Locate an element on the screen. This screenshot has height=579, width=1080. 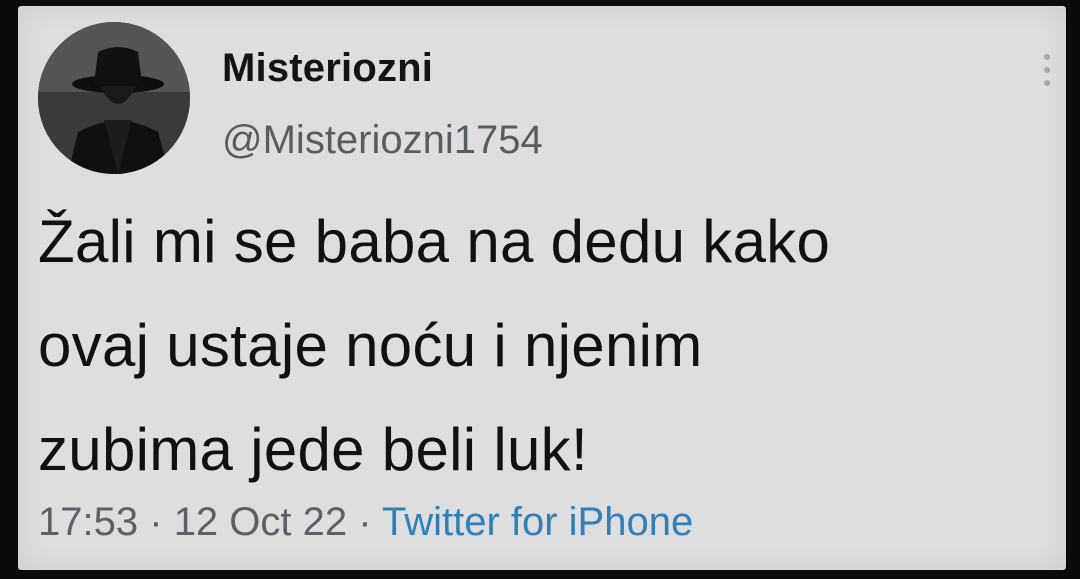
silhouette-hat-avatar-icon is located at coordinates (114, 98).